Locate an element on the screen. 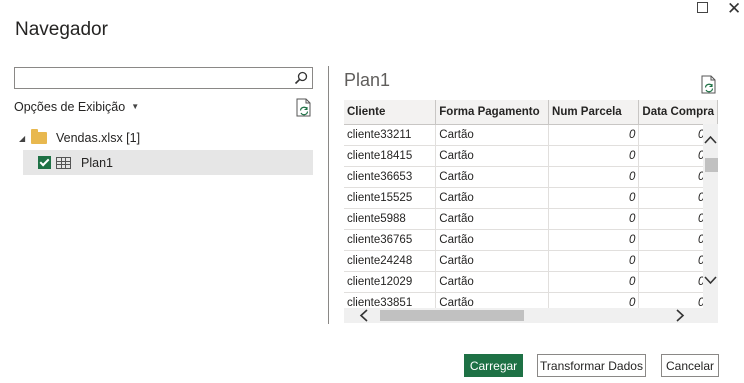 Image resolution: width=744 pixels, height=383 pixels. table-cell: cliente36653 is located at coordinates (390, 177).